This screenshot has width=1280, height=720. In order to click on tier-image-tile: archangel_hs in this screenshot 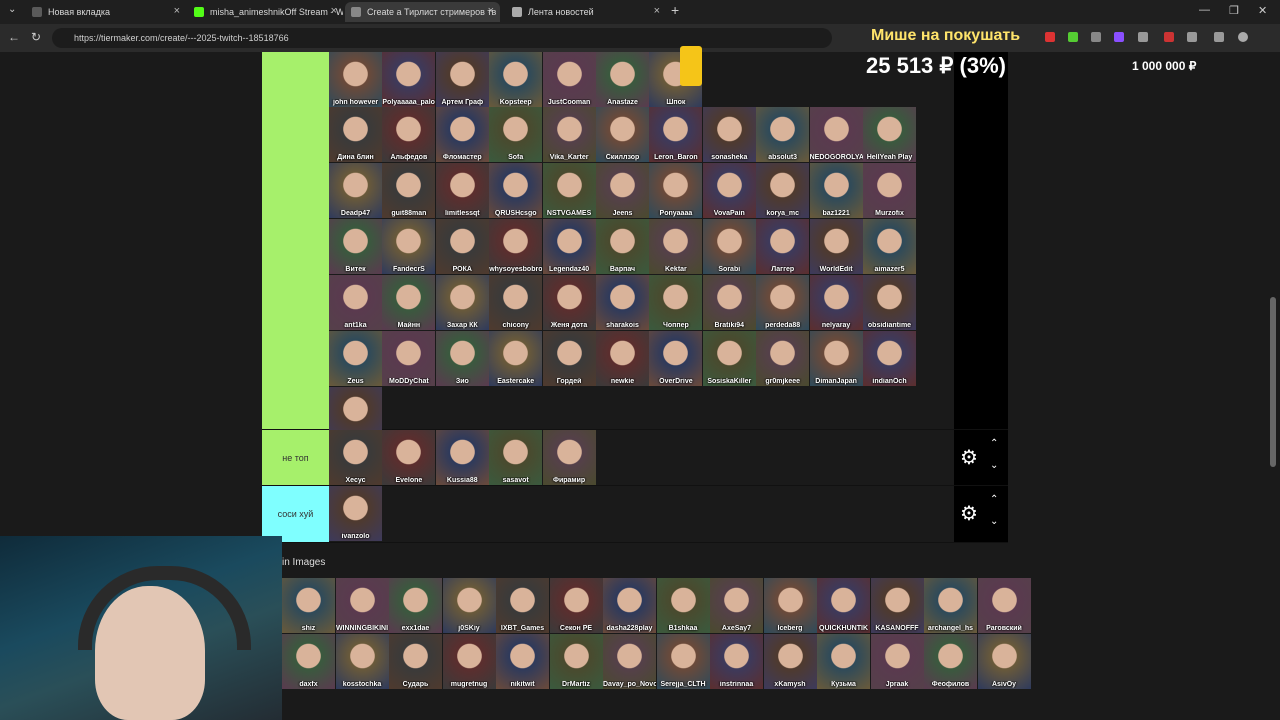, I will do `click(950, 605)`.